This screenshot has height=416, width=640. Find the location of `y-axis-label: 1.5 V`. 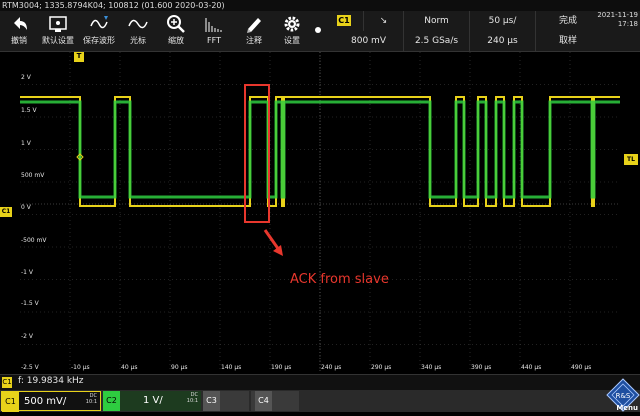

y-axis-label: 1.5 V is located at coordinates (29, 110).